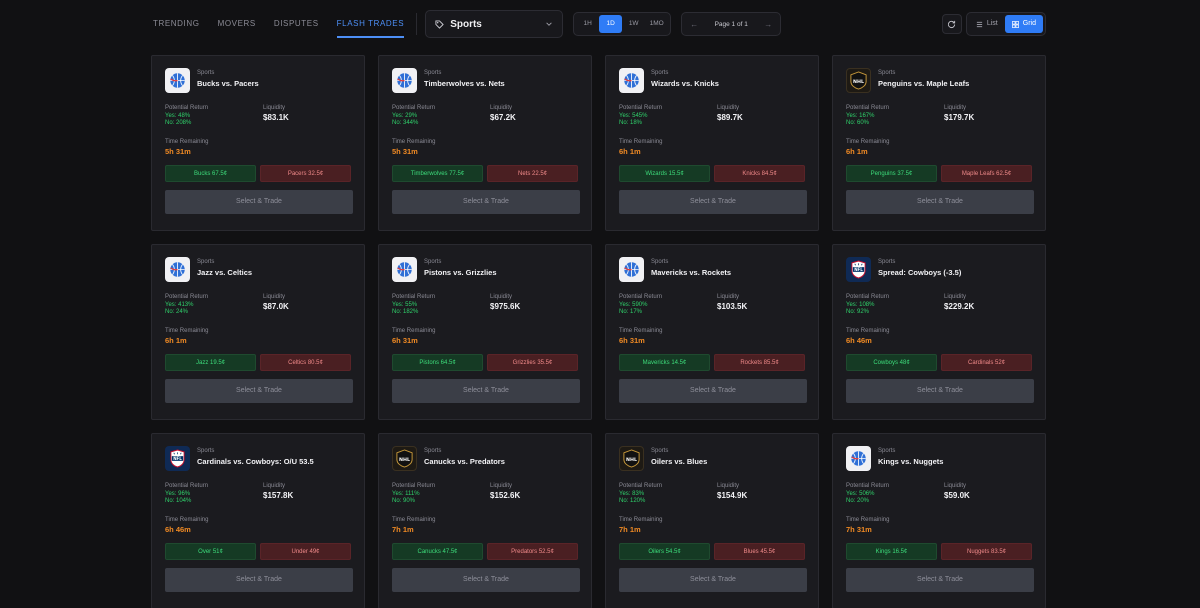 The width and height of the screenshot is (1200, 608). Describe the element at coordinates (255, 461) in the screenshot. I see `market-title: Cardinals vs. Cowboys: O/U 53.5` at that location.